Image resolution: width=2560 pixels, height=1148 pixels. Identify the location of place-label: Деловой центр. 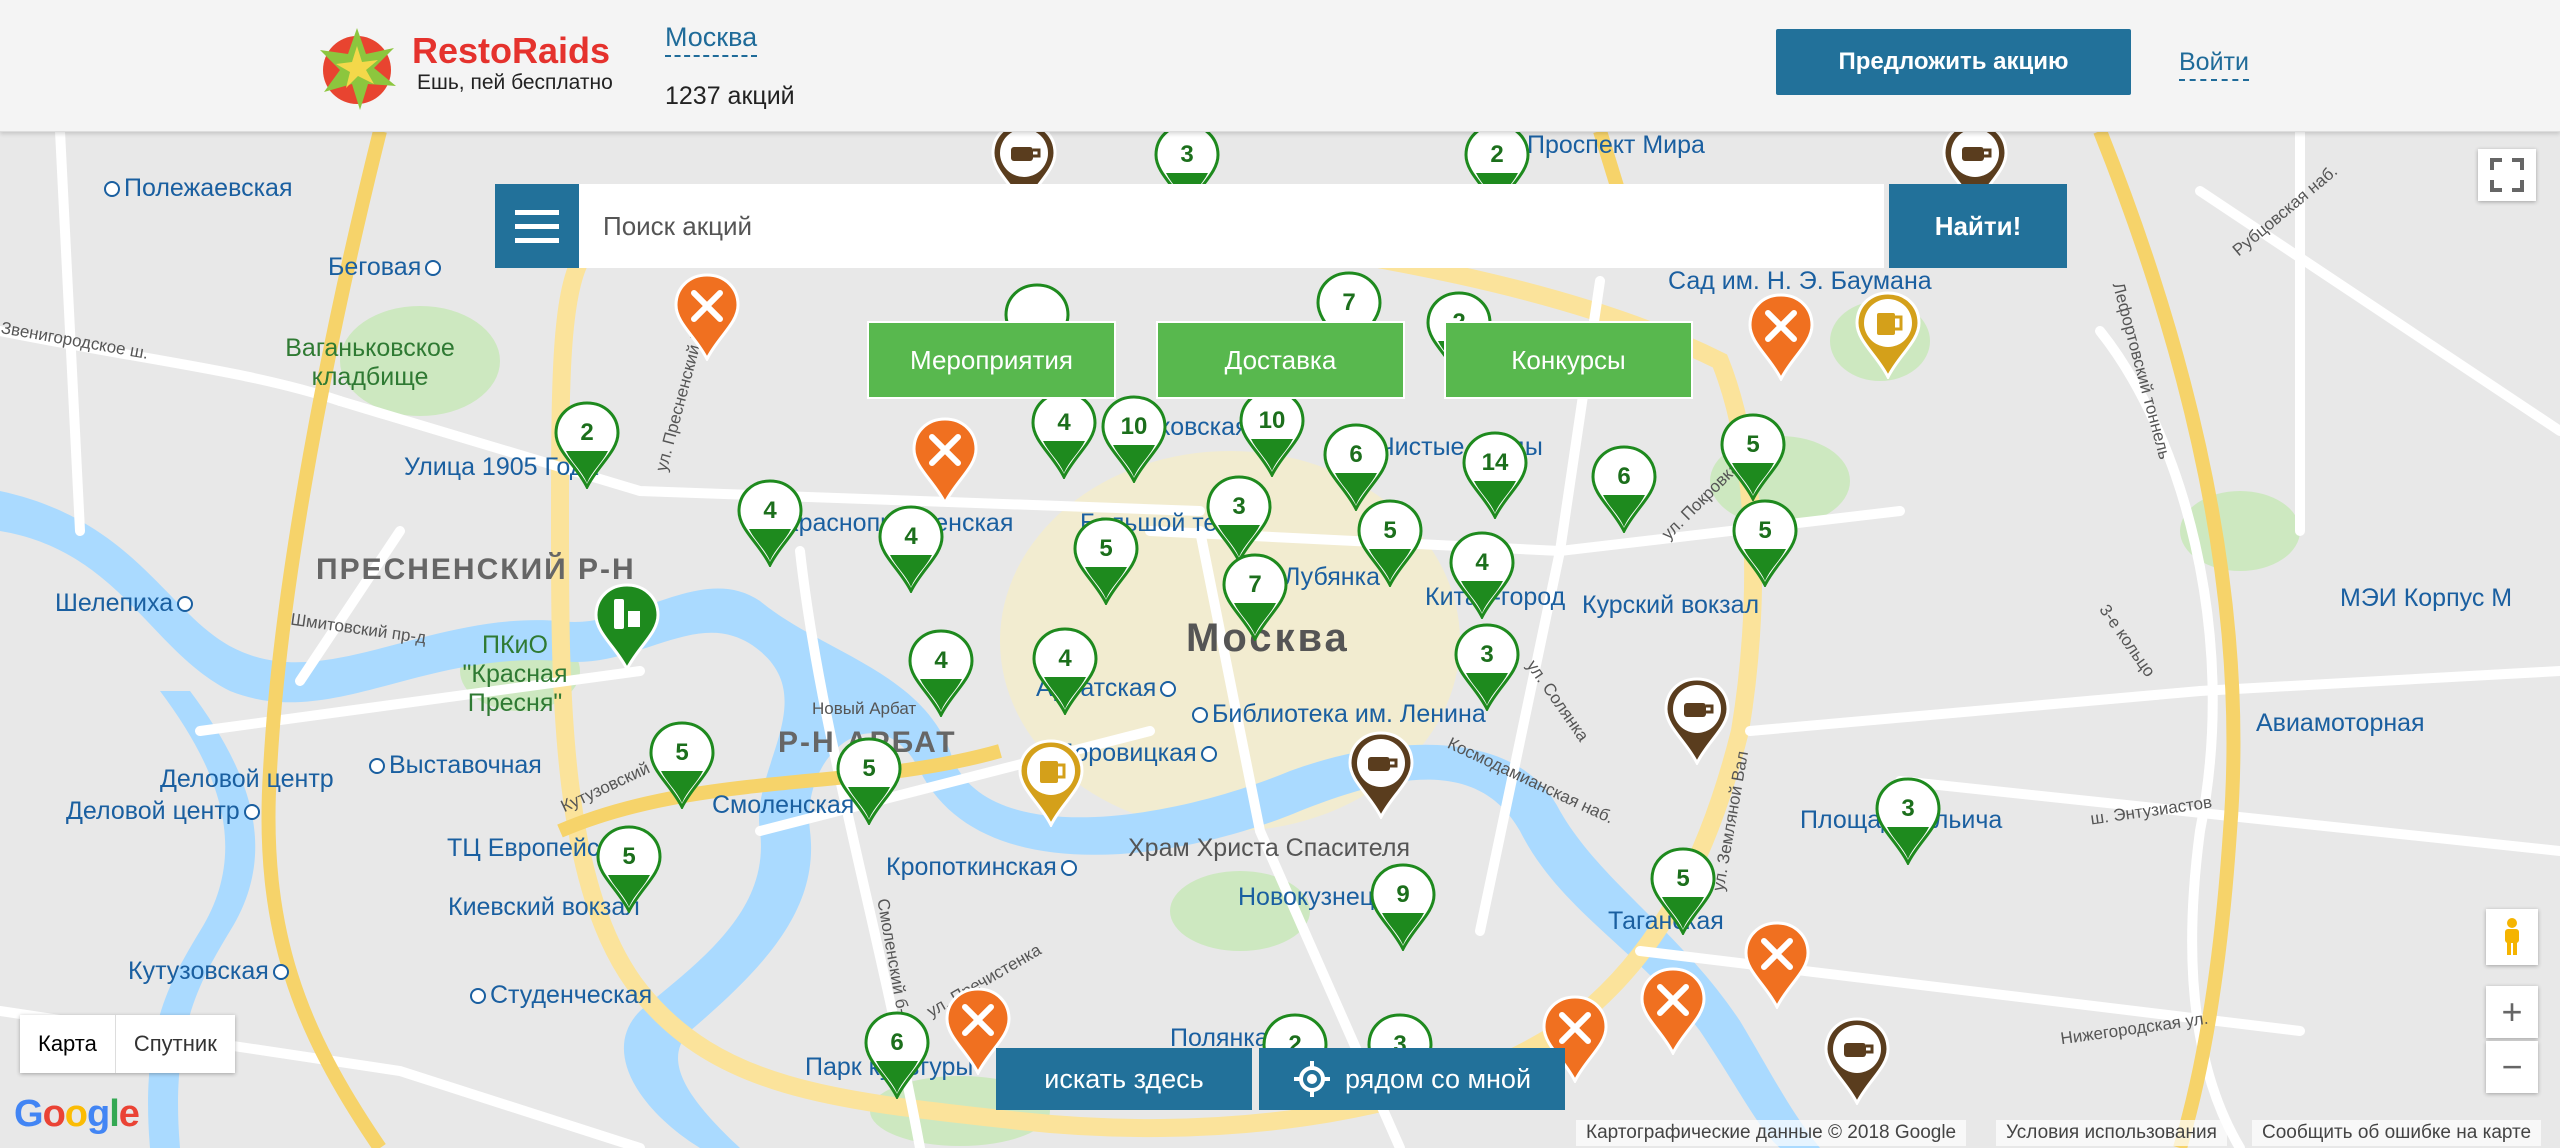
(247, 779).